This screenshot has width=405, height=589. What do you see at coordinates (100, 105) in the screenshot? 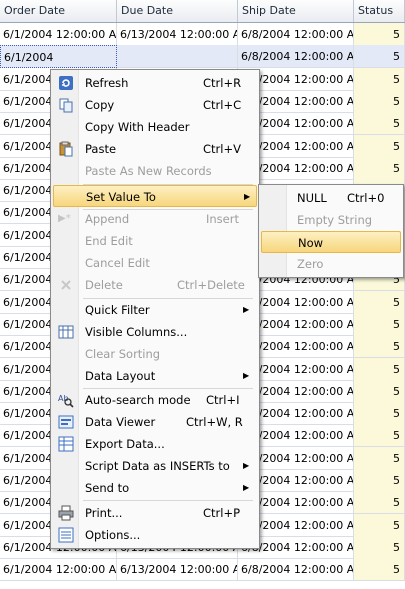
I see `menu-label: Copy` at bounding box center [100, 105].